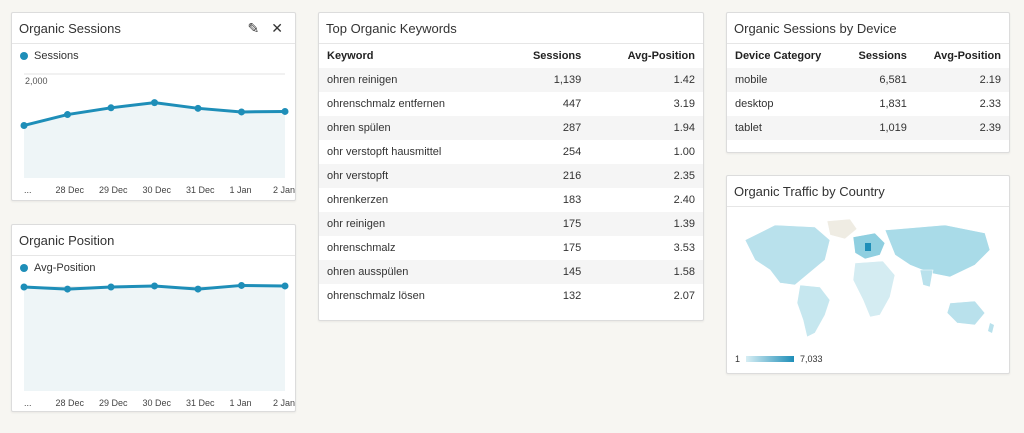  What do you see at coordinates (961, 128) in the screenshot?
I see `row-value: 2.39` at bounding box center [961, 128].